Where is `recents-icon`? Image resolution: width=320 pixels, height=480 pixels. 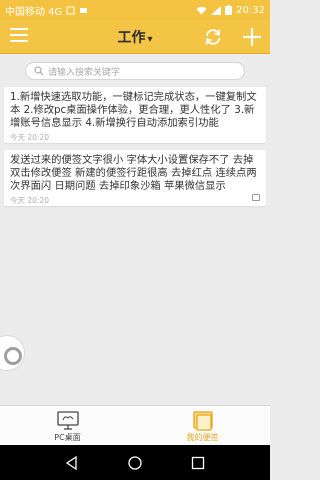
recents-icon is located at coordinates (198, 463).